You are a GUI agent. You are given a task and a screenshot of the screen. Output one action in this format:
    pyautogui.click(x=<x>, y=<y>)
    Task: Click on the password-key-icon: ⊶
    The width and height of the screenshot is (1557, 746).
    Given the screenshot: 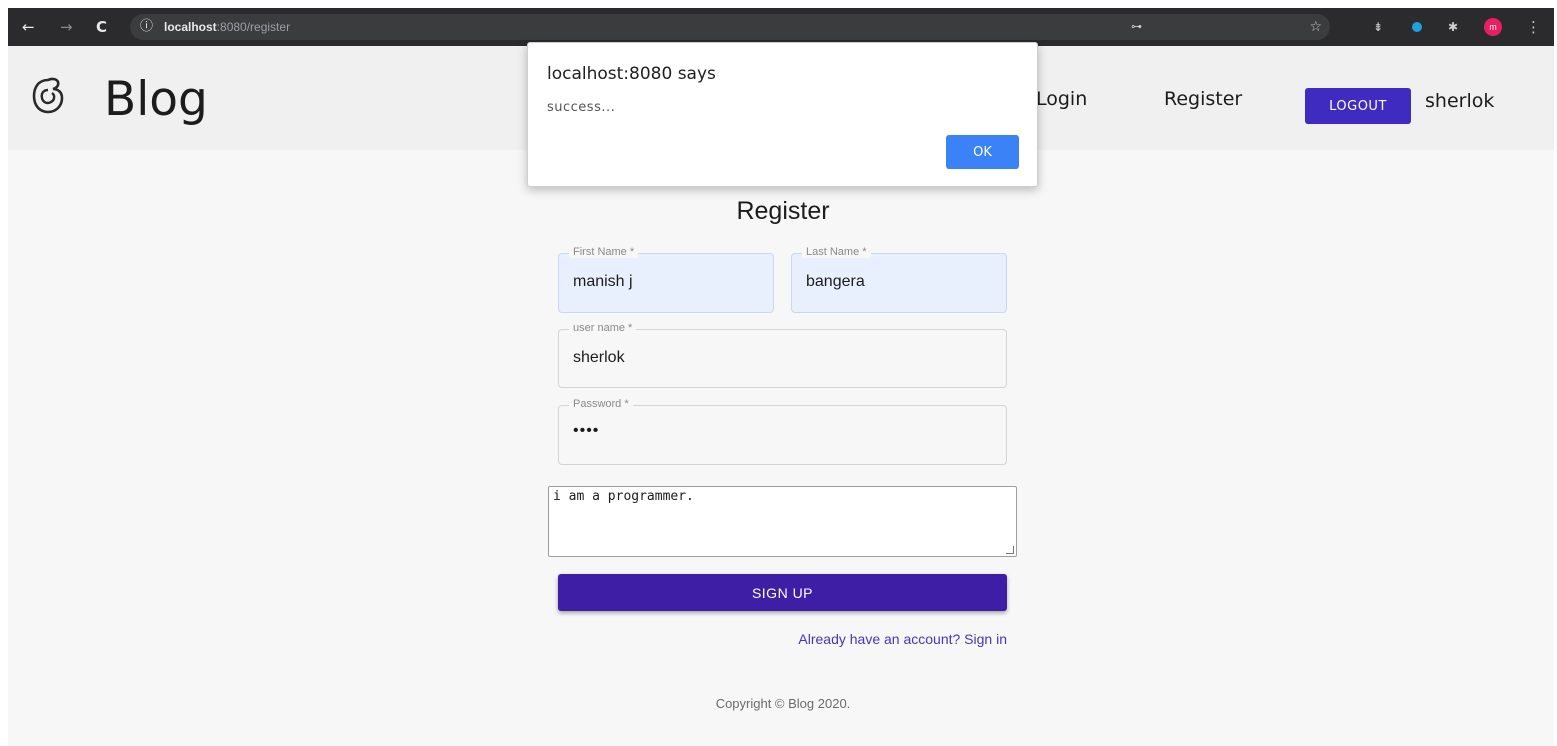 What is the action you would take?
    pyautogui.click(x=1136, y=27)
    